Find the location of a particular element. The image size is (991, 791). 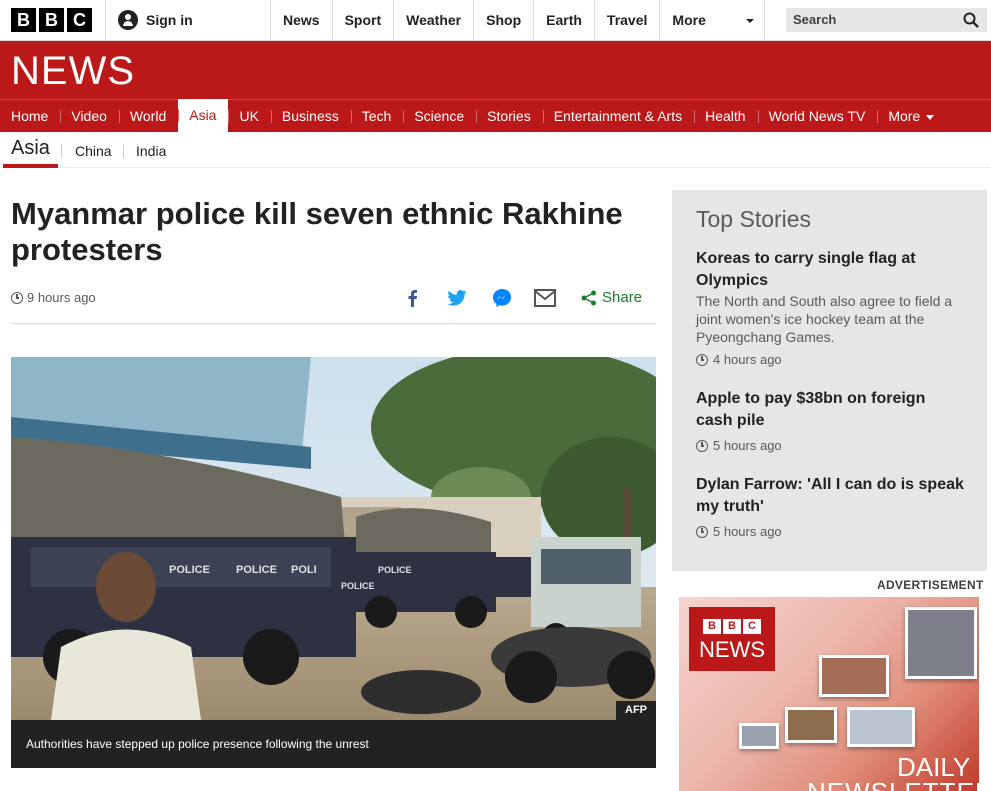

global-nav-more: More is located at coordinates (712, 20).